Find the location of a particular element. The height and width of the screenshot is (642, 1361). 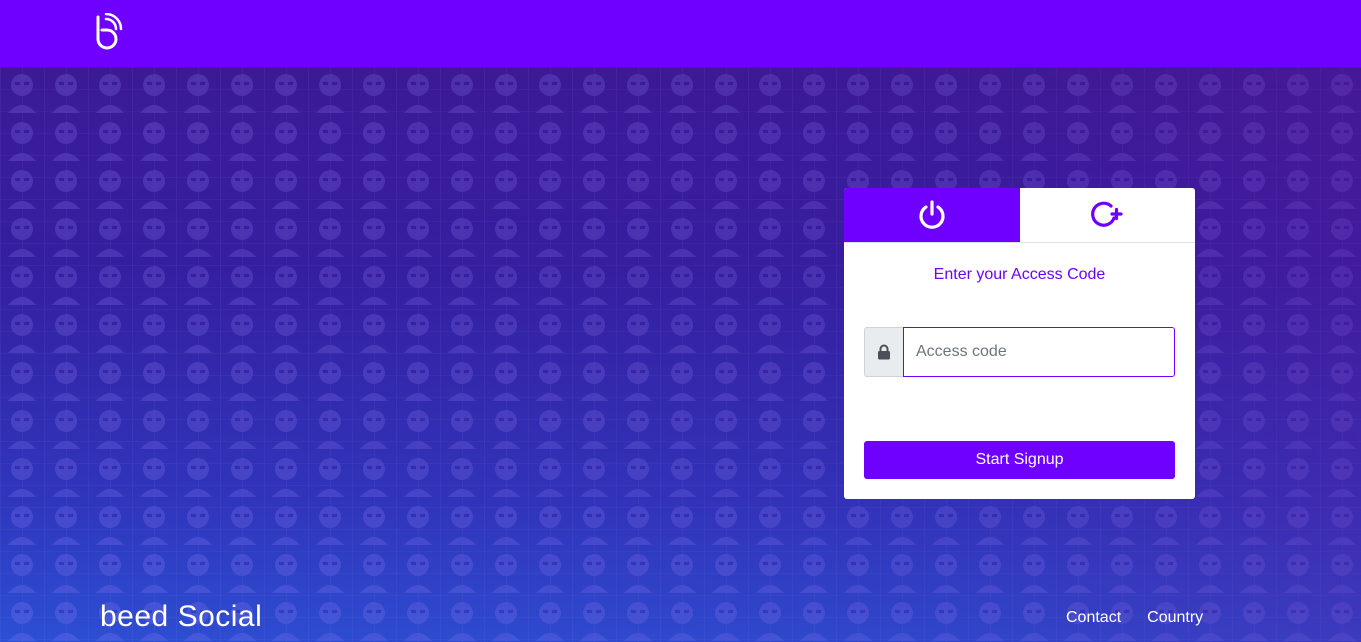

power-icon is located at coordinates (932, 214).